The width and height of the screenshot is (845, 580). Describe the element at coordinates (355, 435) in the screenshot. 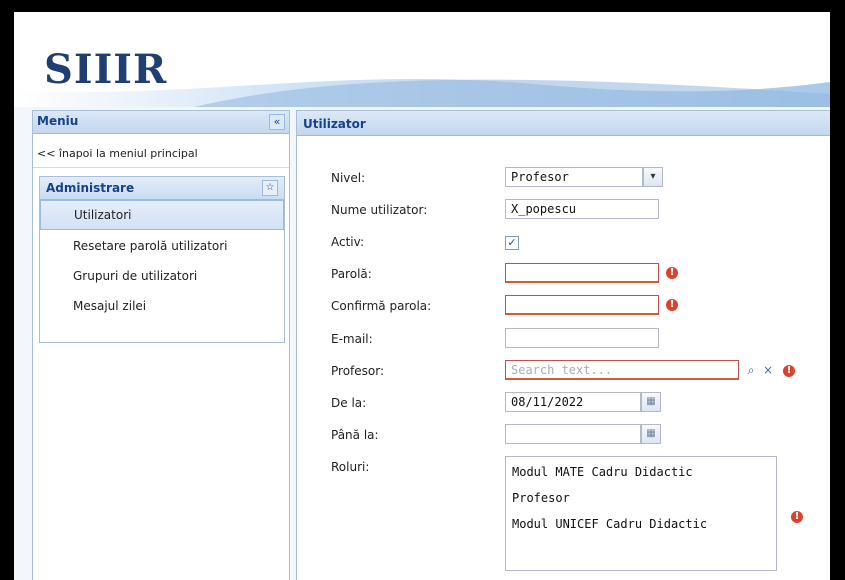

I see `pana-la-label: Până la:` at that location.